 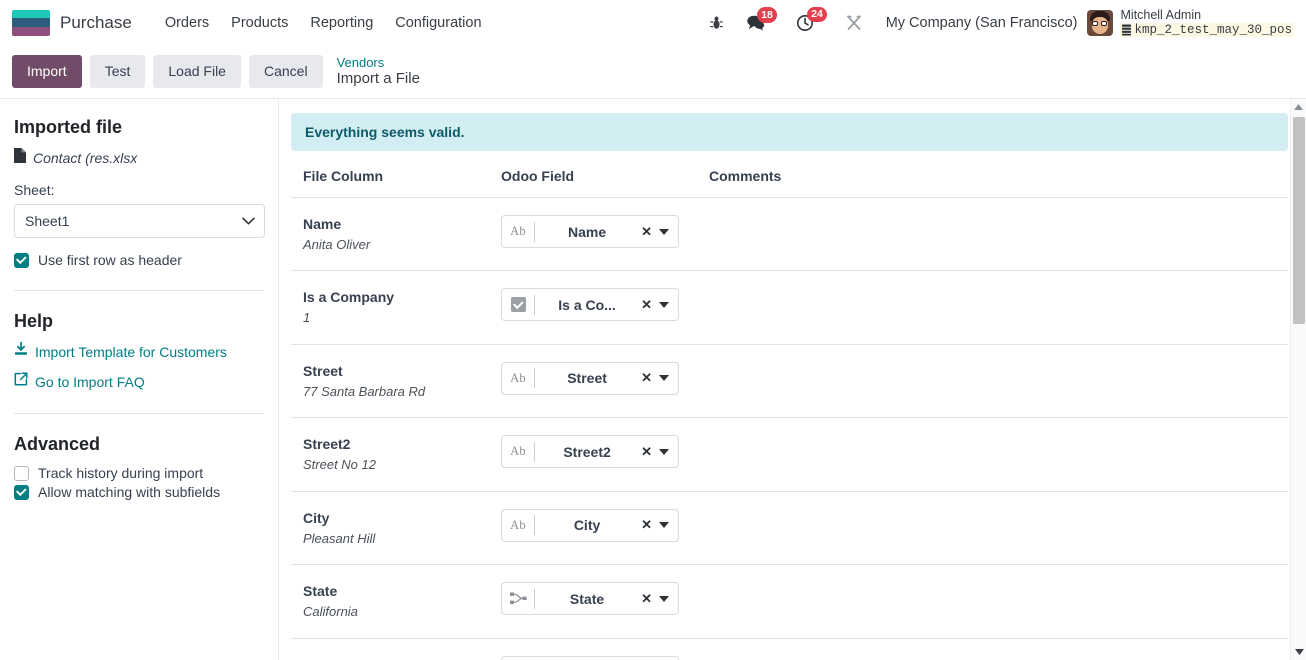 I want to click on use-first-row-as-header-label: Use first row as header, so click(x=110, y=260).